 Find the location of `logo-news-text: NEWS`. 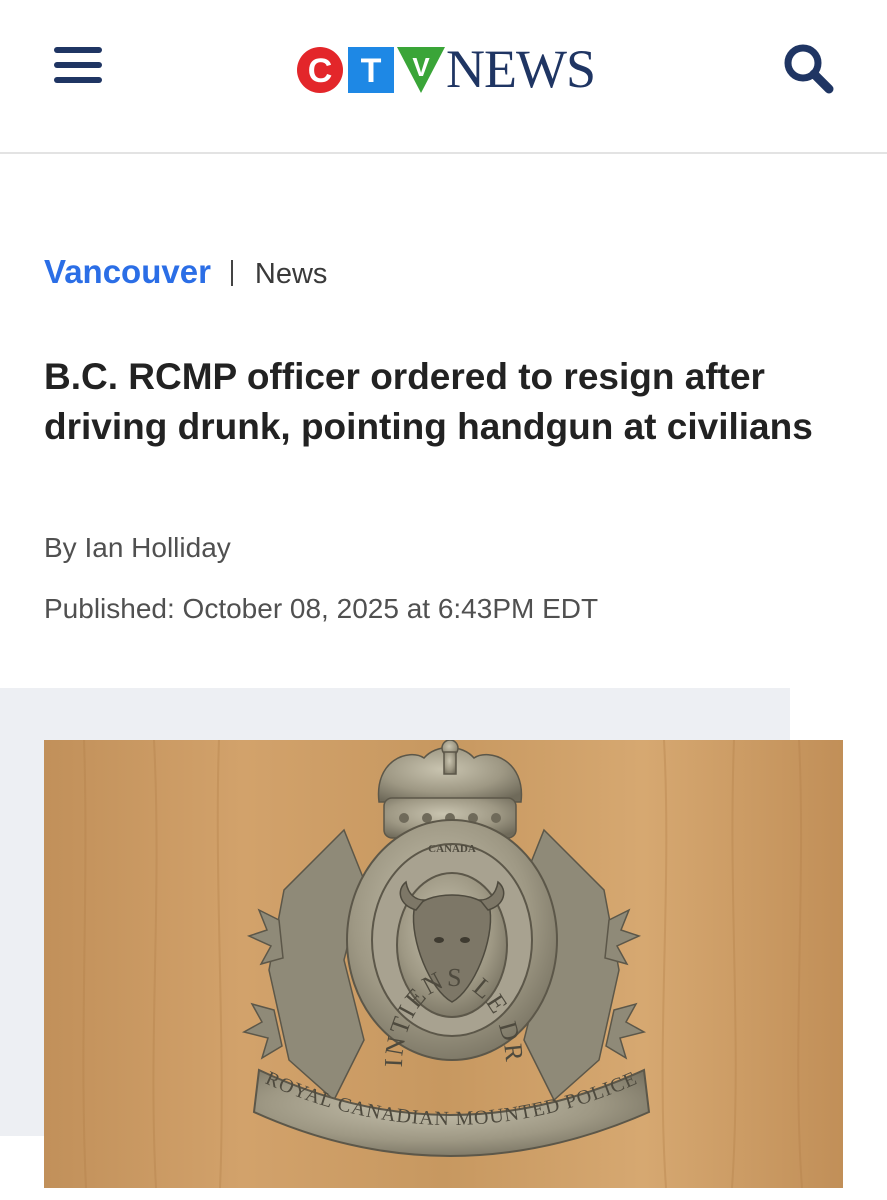

logo-news-text: NEWS is located at coordinates (521, 69).